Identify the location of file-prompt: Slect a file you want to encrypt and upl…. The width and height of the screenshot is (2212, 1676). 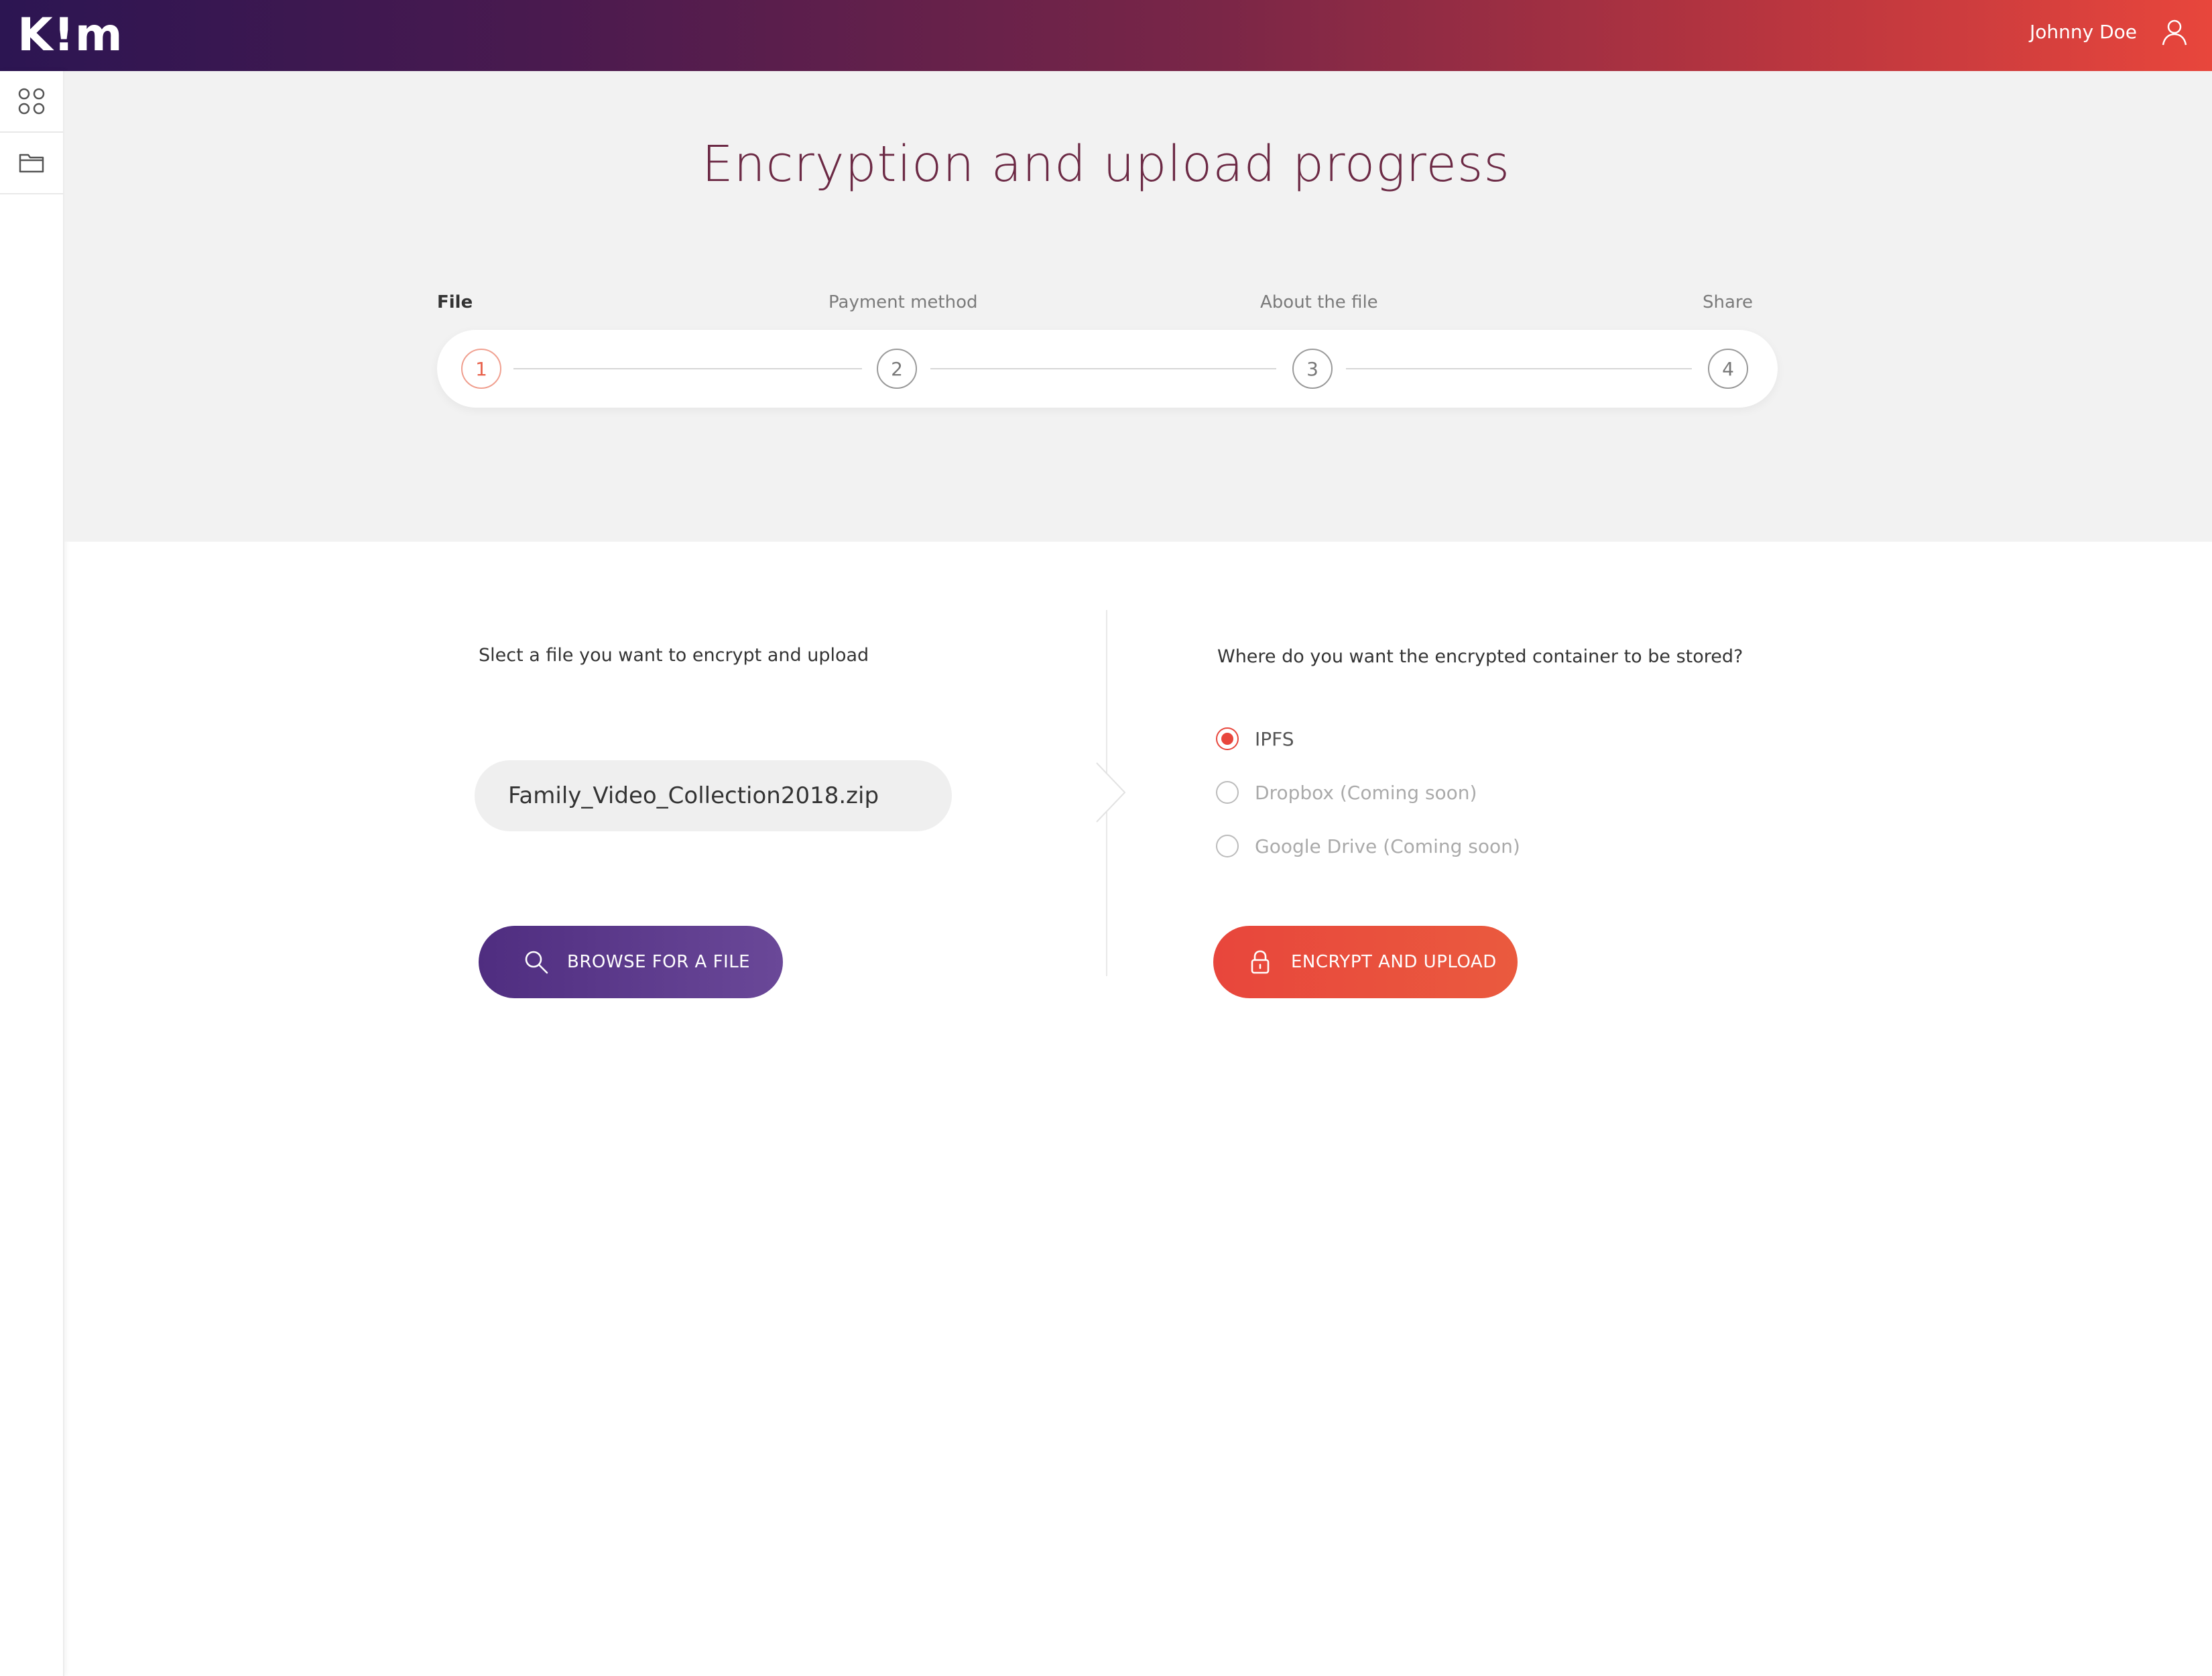
(674, 655).